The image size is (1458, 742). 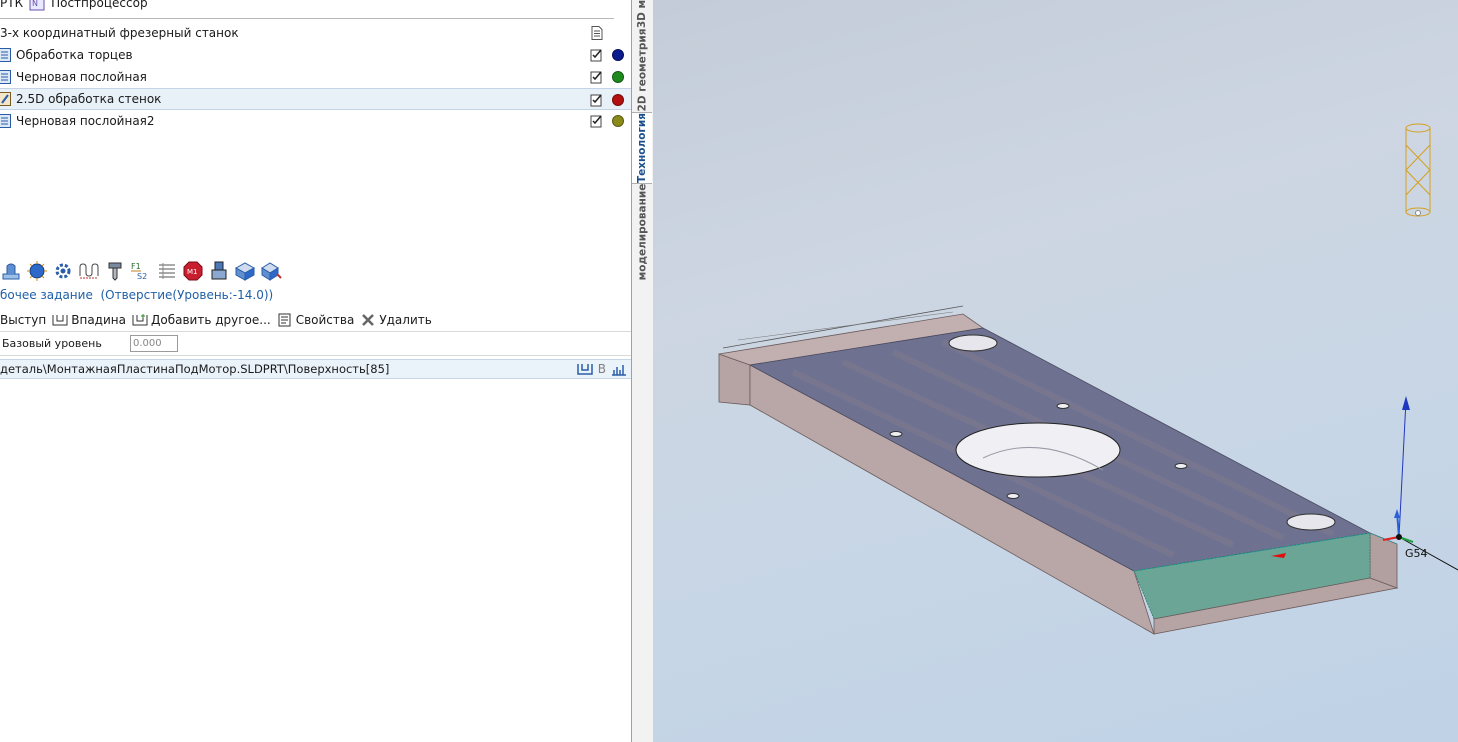 What do you see at coordinates (81, 77) in the screenshot?
I see `operation-label: Черновая послойная` at bounding box center [81, 77].